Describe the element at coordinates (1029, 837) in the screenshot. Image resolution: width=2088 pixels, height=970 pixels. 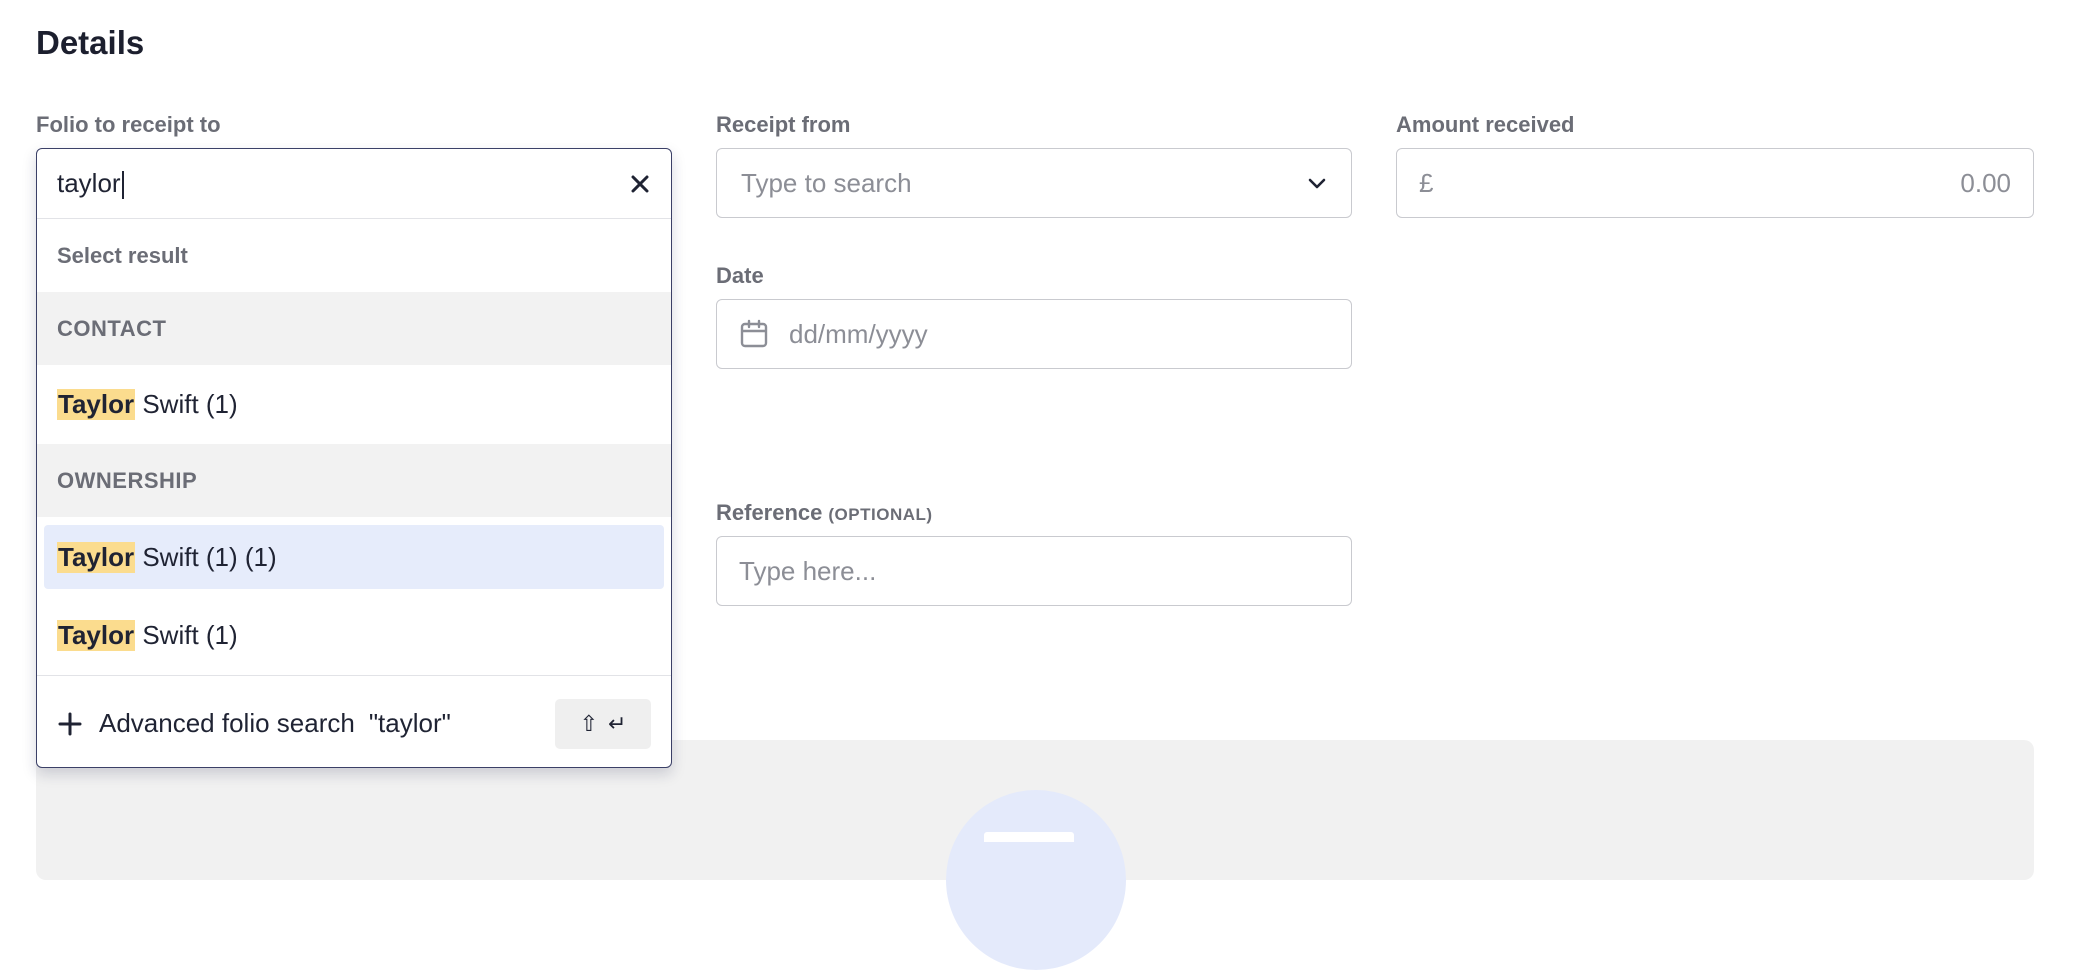
I see `document-icon` at that location.